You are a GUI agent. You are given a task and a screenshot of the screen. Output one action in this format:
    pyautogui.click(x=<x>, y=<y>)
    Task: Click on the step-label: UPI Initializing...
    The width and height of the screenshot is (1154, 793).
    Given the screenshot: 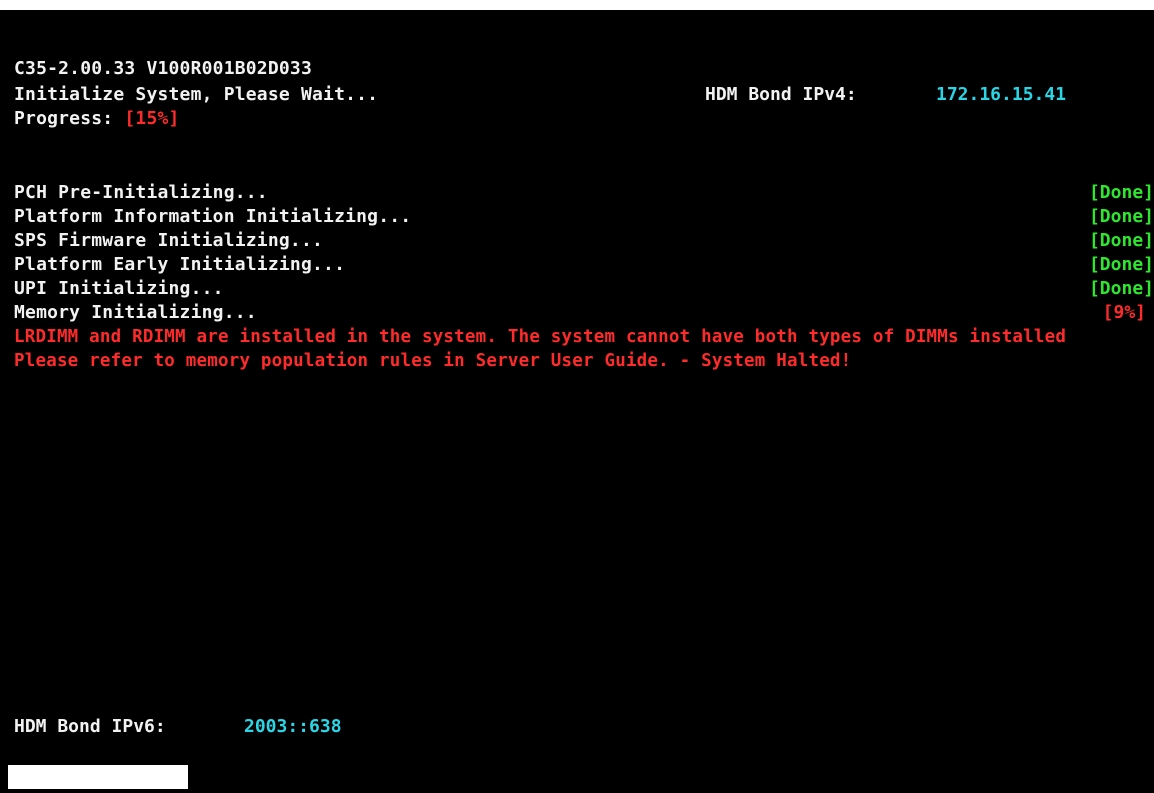 What is the action you would take?
    pyautogui.click(x=119, y=288)
    